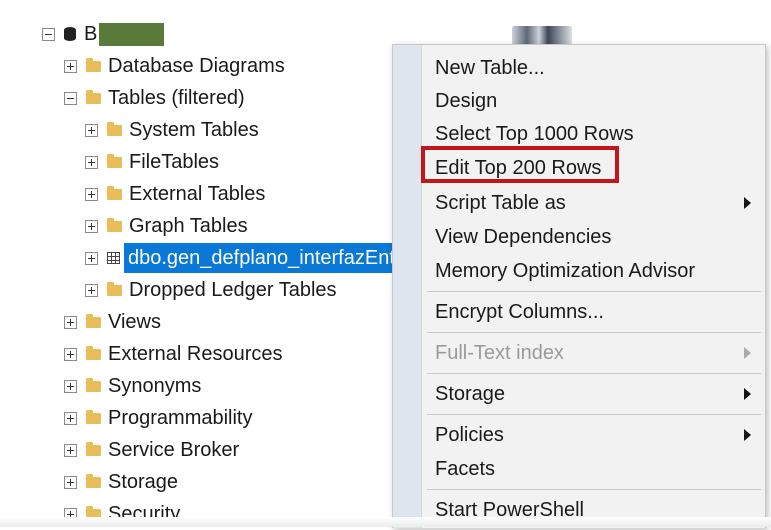 Image resolution: width=771 pixels, height=530 pixels. I want to click on tree-node-graph-tables: Graph Tables, so click(166, 226).